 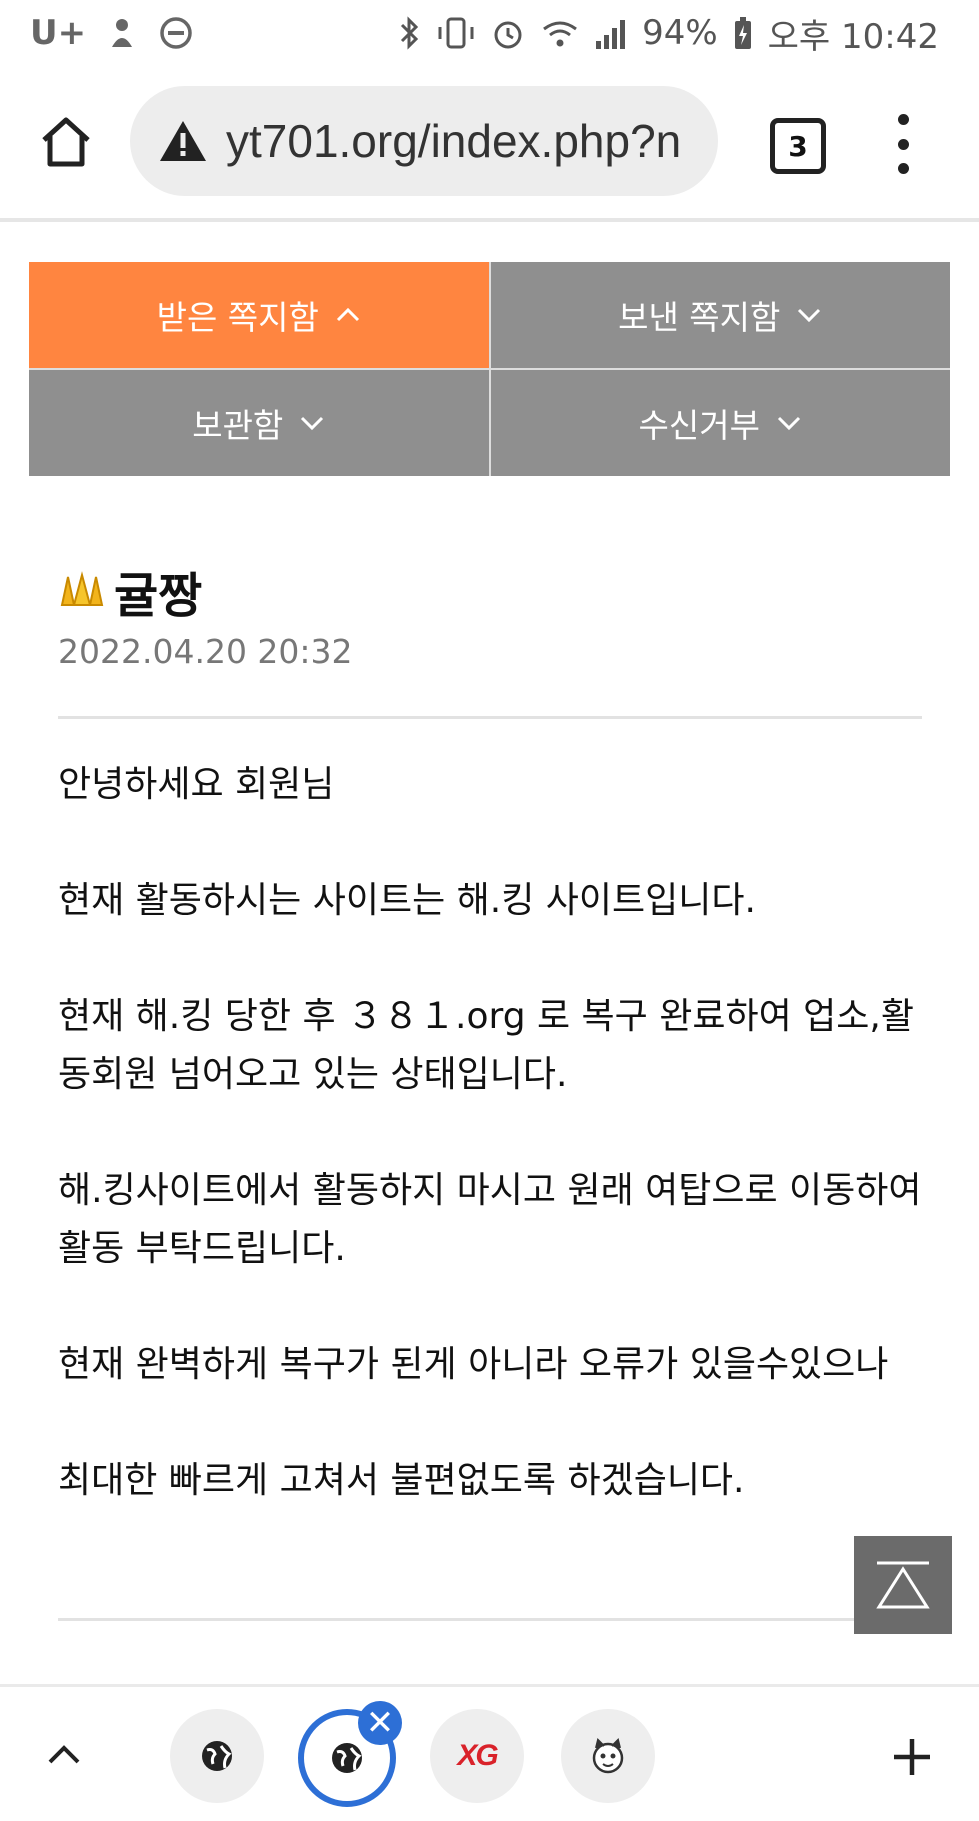 I want to click on tab-count: 3, so click(x=798, y=146).